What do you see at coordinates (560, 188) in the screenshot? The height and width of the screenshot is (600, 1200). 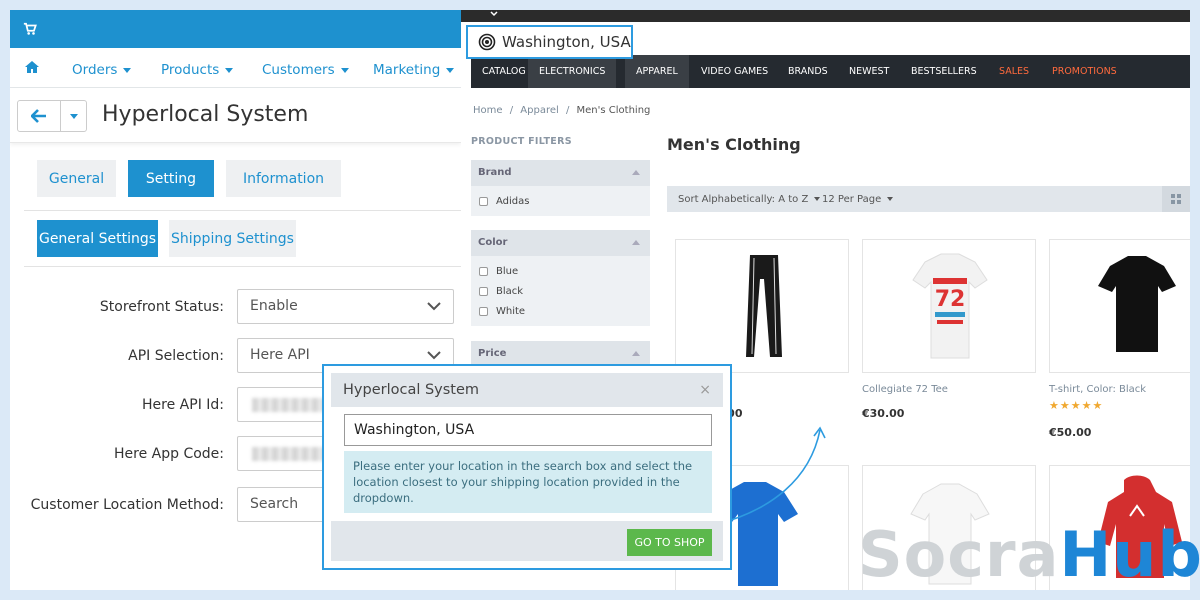 I see `filter-group-brand: Brand Adidas` at bounding box center [560, 188].